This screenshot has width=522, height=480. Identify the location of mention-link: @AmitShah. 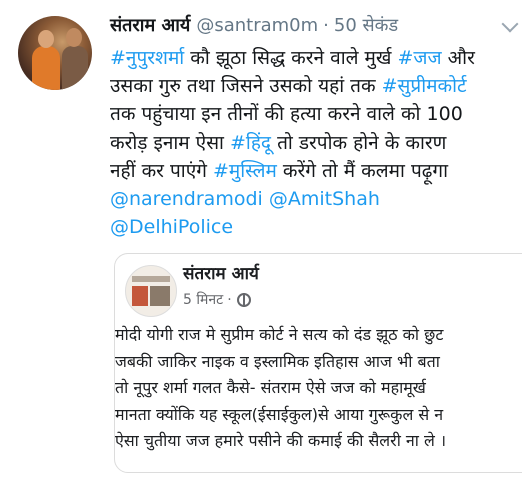
(324, 199).